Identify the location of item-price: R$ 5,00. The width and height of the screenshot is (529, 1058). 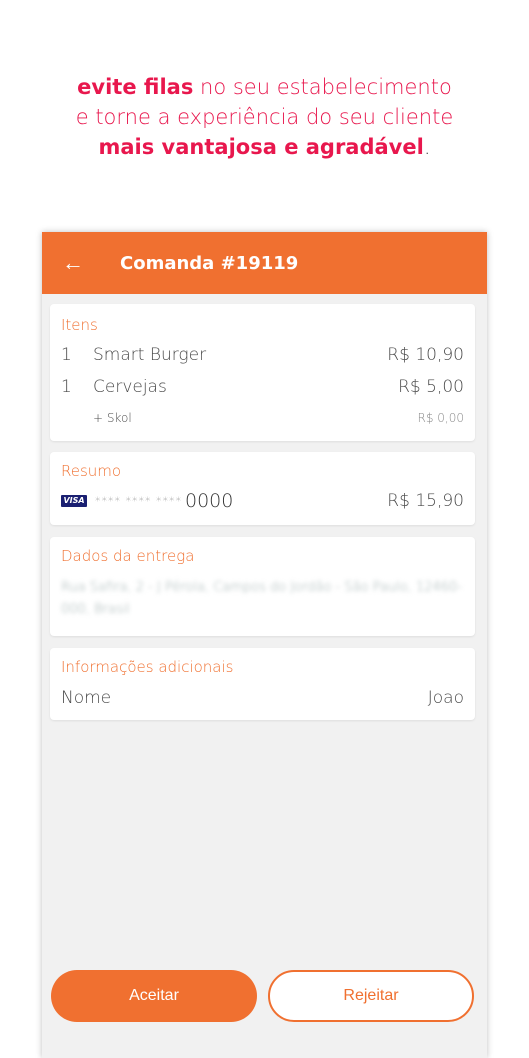
(431, 387).